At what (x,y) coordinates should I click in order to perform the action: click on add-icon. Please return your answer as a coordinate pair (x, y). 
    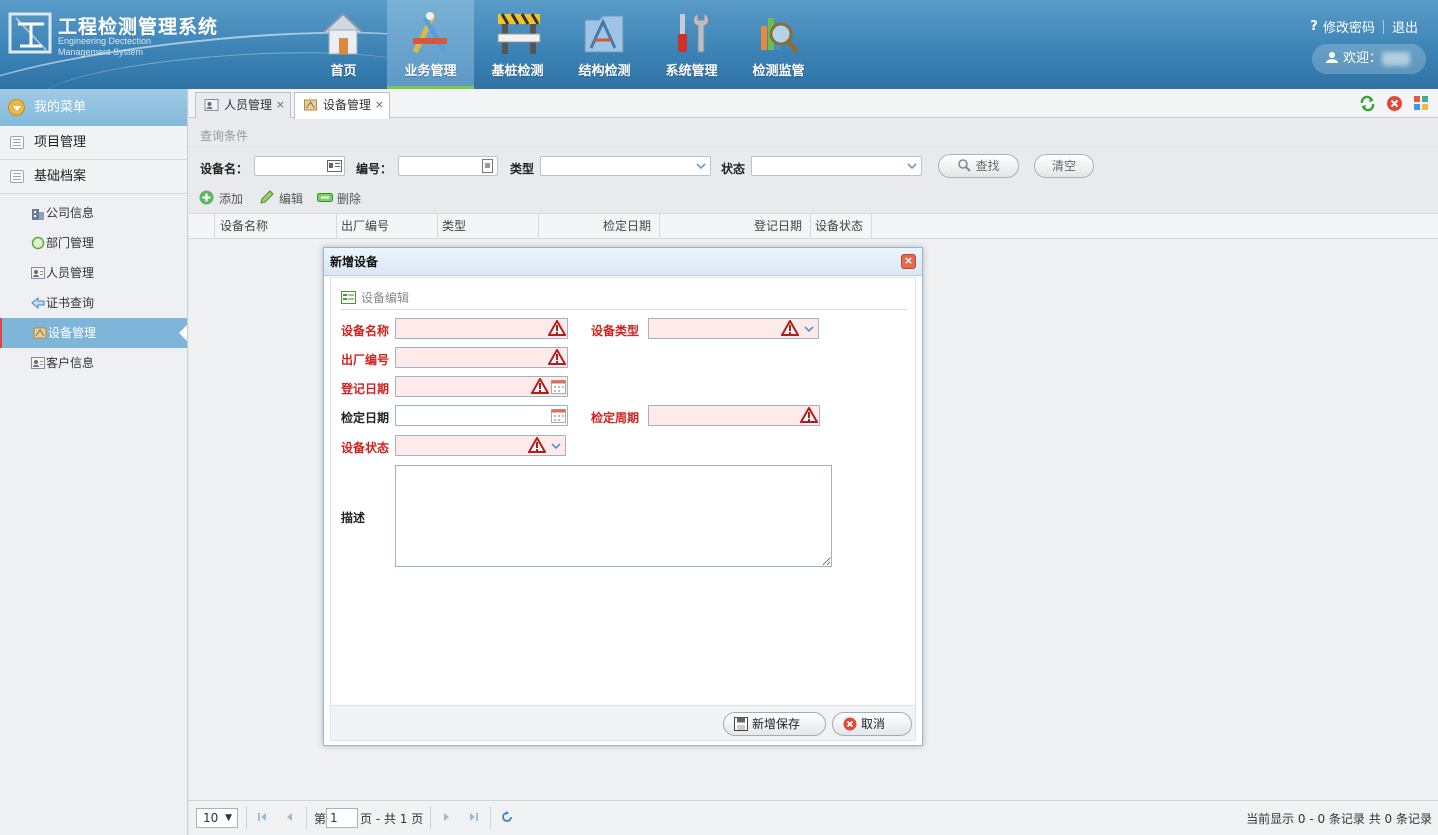
    Looking at the image, I should click on (206, 197).